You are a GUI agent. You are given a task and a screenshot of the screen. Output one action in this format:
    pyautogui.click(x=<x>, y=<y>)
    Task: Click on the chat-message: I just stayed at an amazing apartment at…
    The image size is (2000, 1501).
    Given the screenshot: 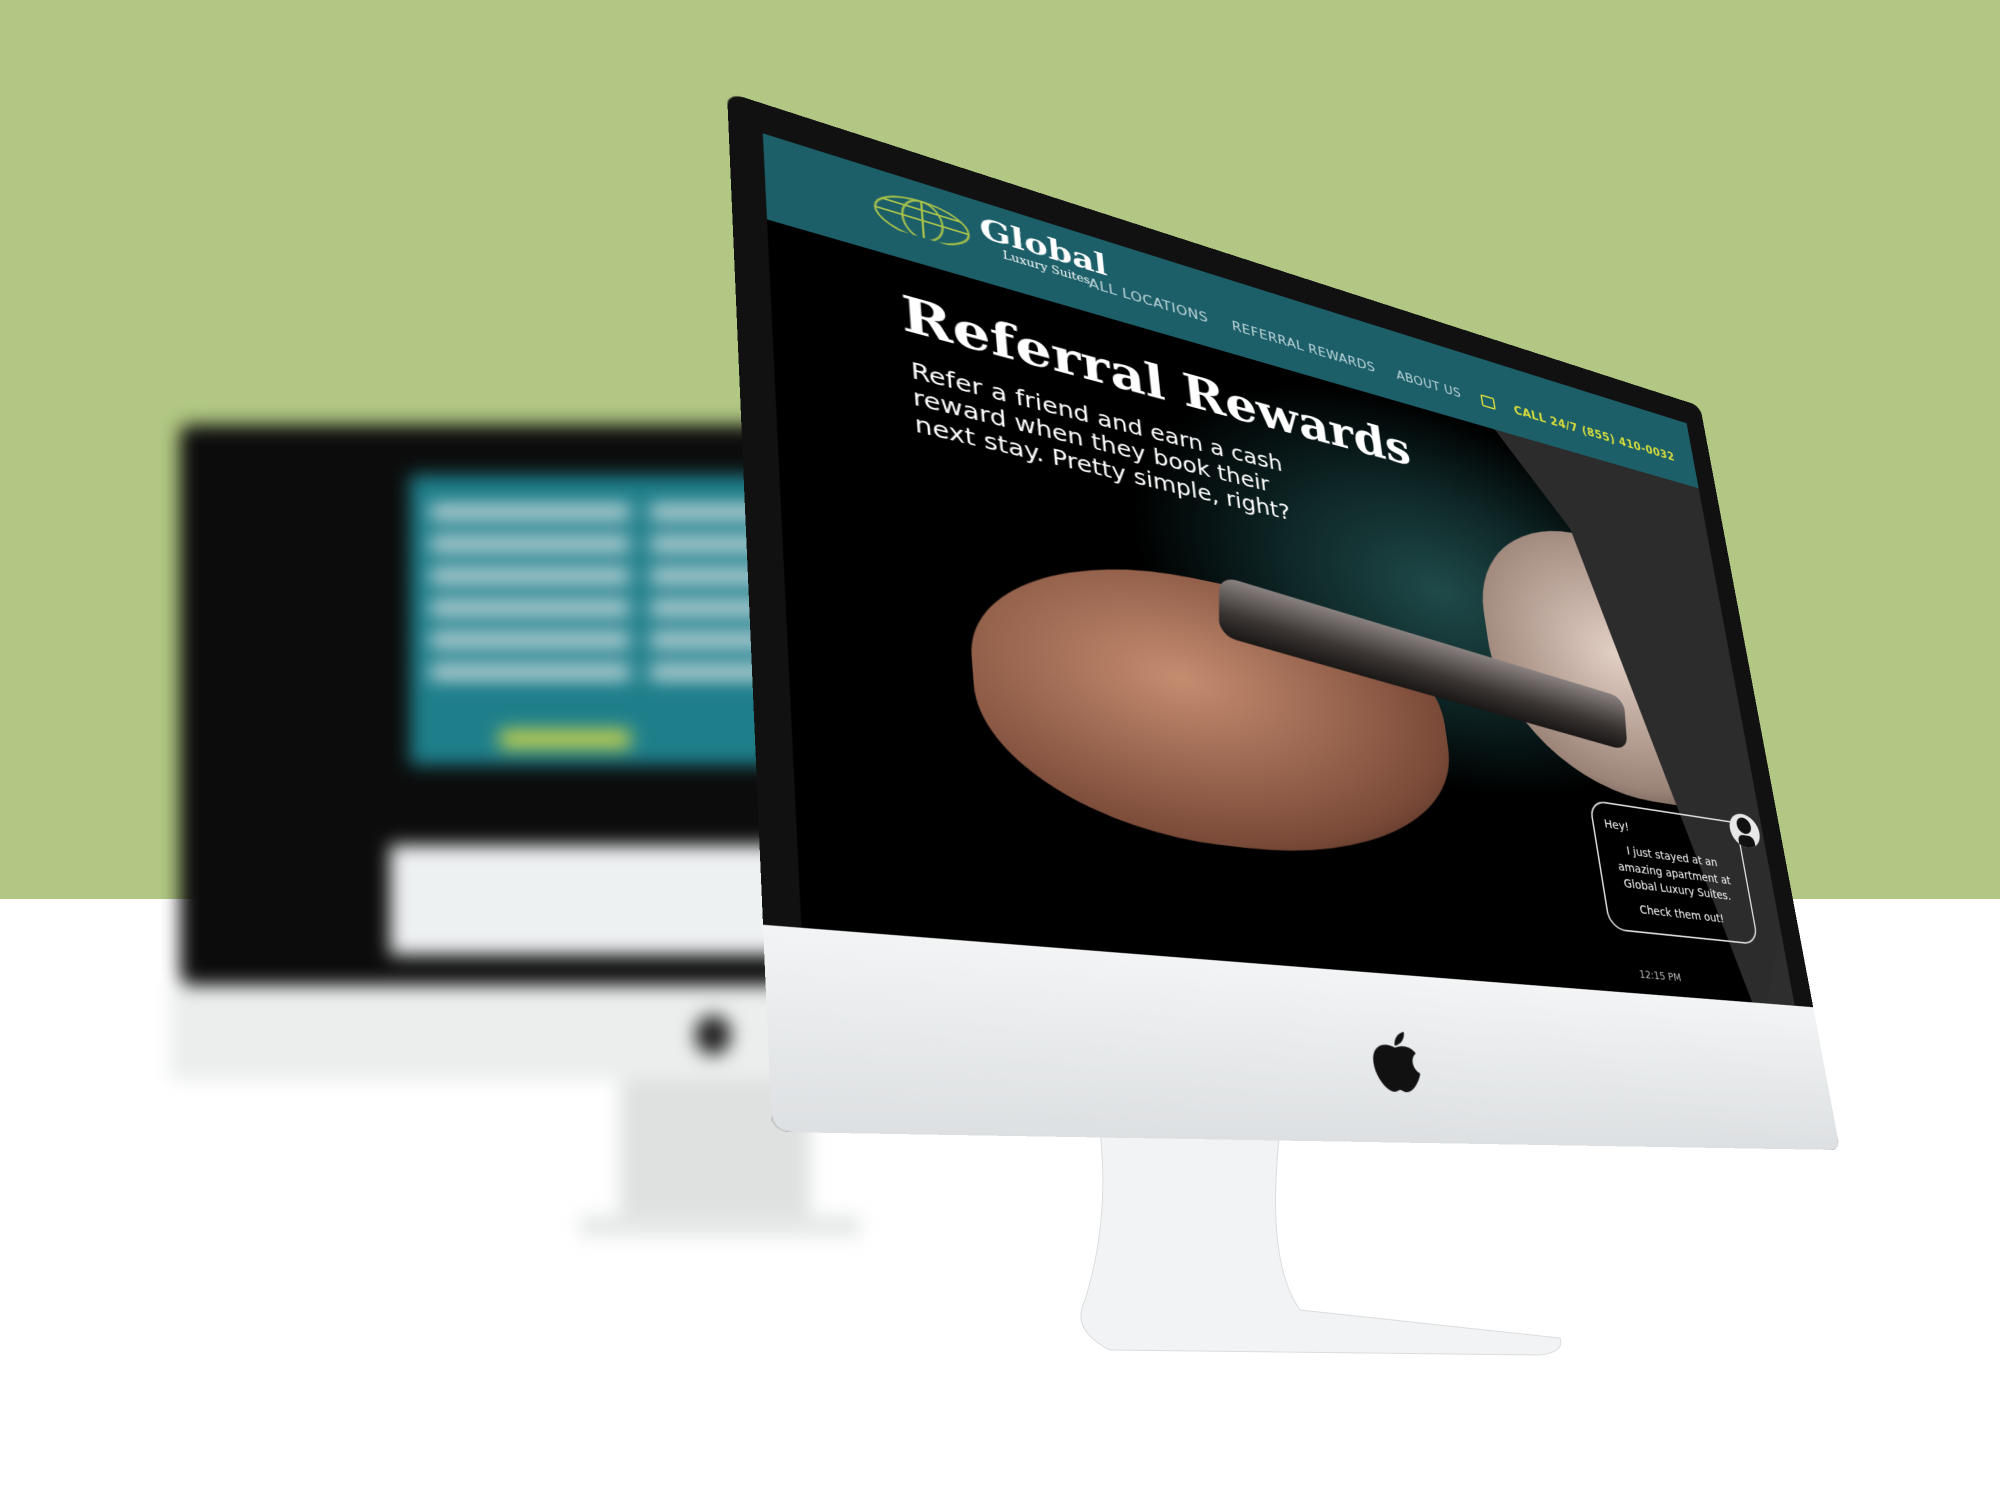 What is the action you would take?
    pyautogui.click(x=1674, y=874)
    